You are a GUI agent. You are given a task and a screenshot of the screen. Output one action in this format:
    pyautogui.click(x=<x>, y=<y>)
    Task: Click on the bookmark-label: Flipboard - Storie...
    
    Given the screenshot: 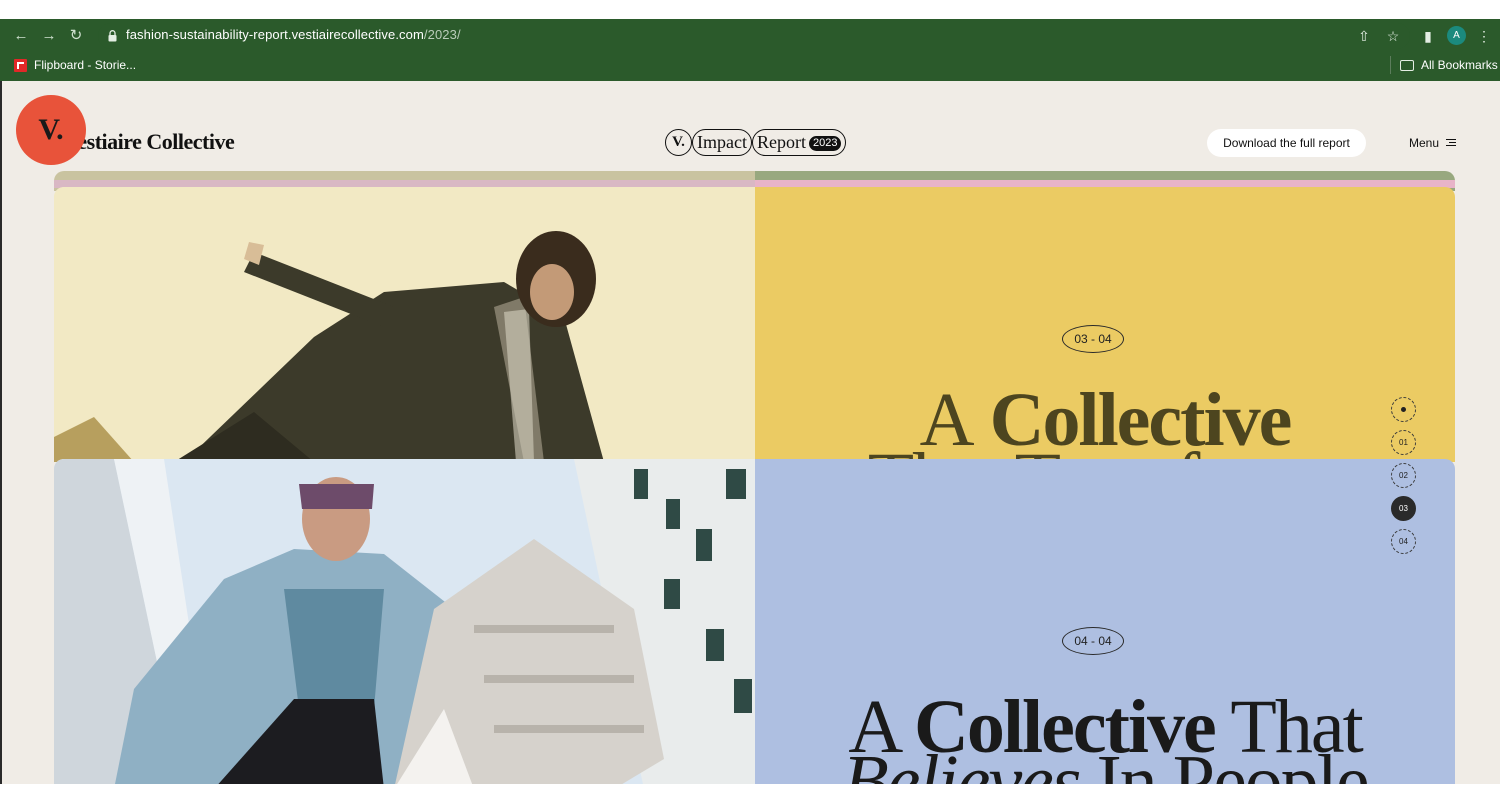 What is the action you would take?
    pyautogui.click(x=85, y=65)
    